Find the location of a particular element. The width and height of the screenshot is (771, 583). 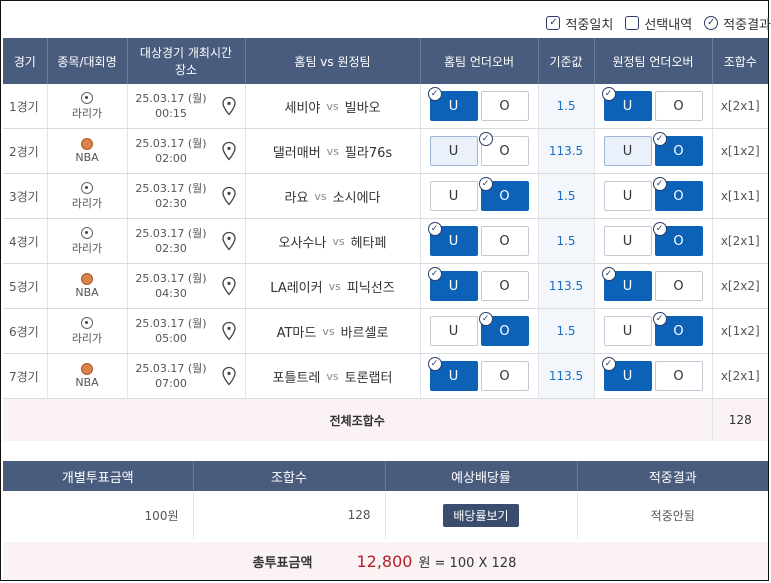

summary-result: 적중안됨 is located at coordinates (672, 515).